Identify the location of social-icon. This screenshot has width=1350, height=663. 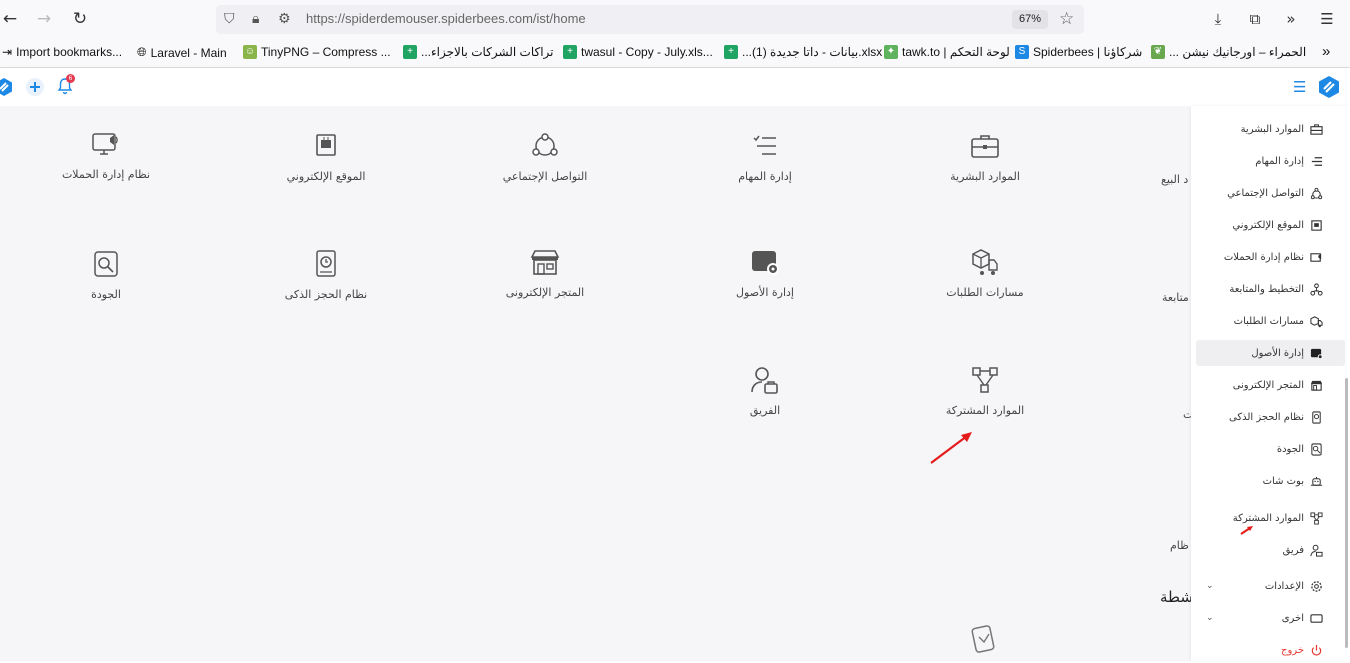
(545, 144).